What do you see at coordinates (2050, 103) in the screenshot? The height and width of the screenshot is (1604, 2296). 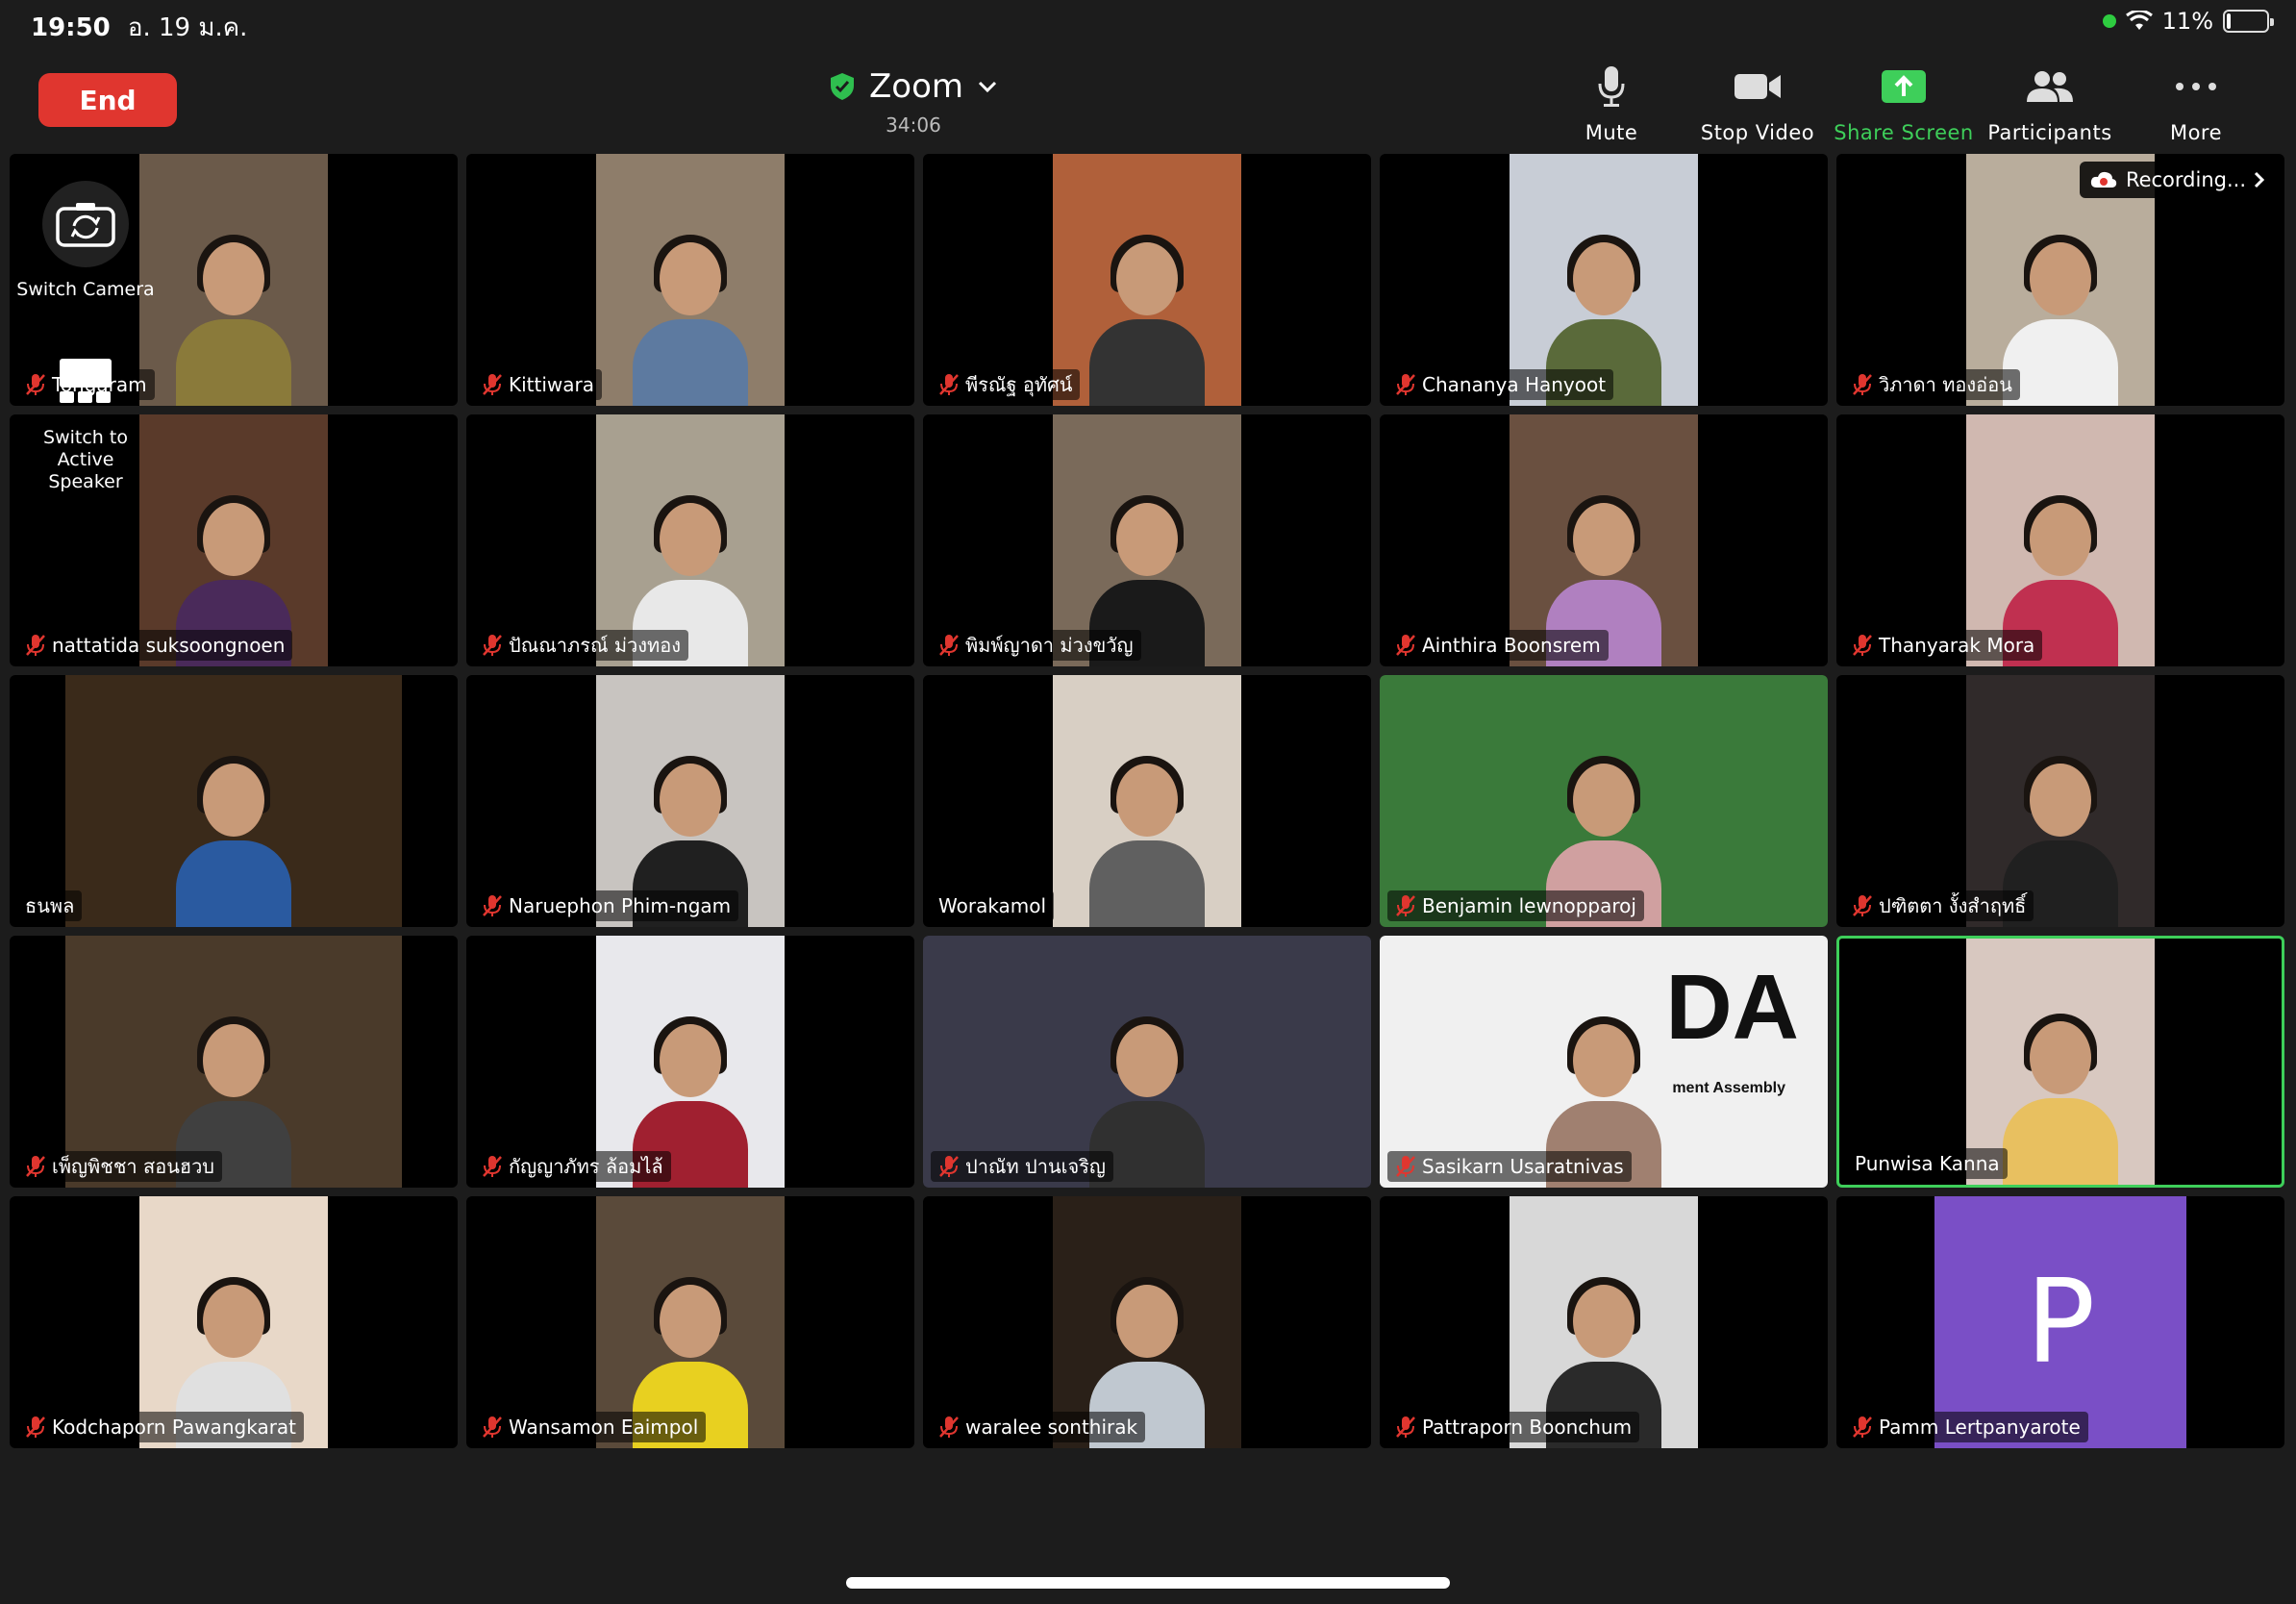 I see `participants-button: Participants` at bounding box center [2050, 103].